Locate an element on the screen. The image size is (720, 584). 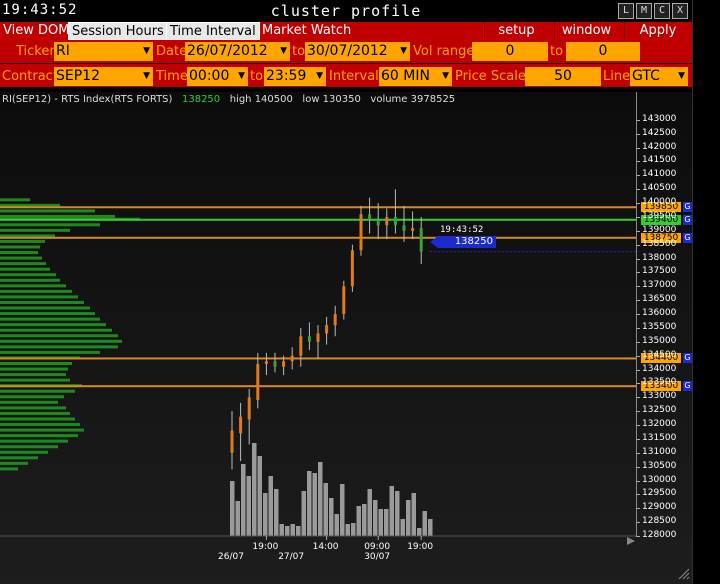
vol-to-input: 0 is located at coordinates (603, 51).